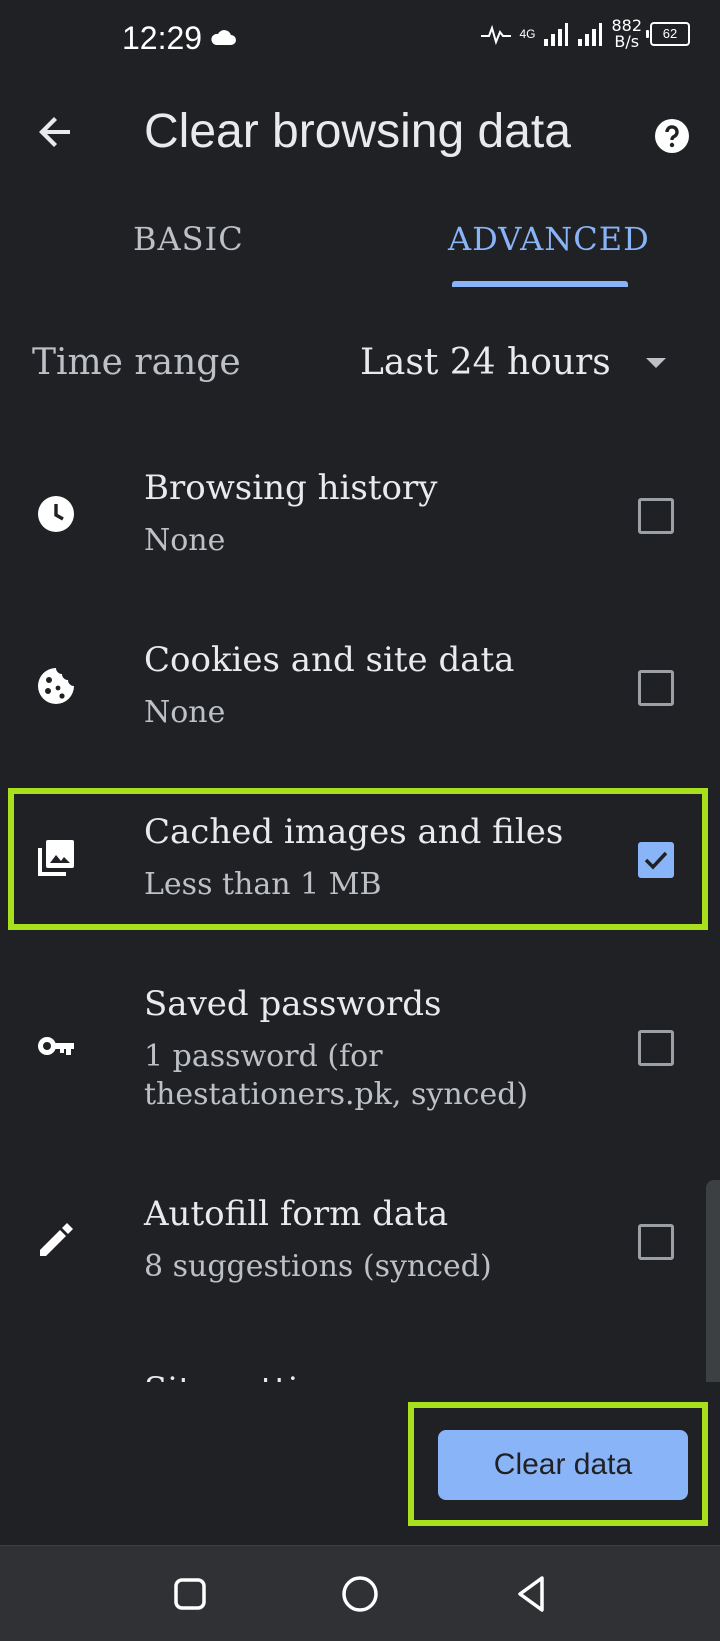 The image size is (720, 1641). What do you see at coordinates (713, 1290) in the screenshot?
I see `scrollbar` at bounding box center [713, 1290].